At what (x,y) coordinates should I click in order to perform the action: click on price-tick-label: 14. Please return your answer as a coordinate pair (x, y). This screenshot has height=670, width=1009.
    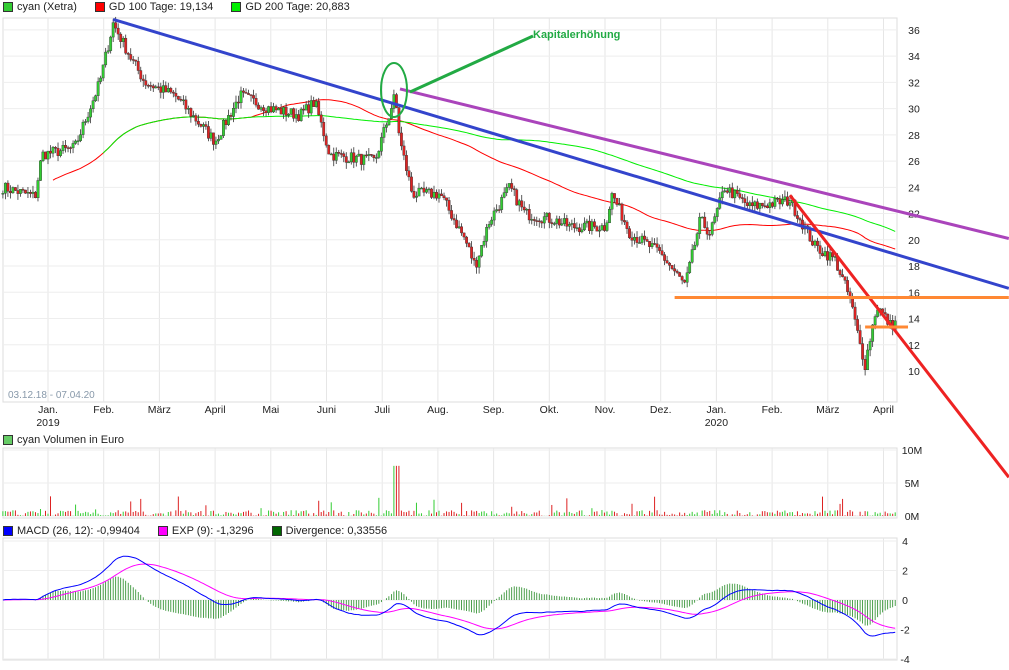
    Looking at the image, I should click on (914, 320).